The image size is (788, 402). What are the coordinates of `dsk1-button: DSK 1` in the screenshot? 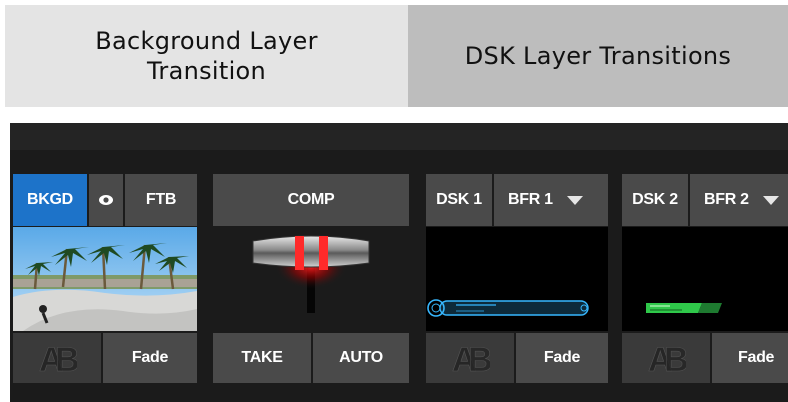 It's located at (459, 200).